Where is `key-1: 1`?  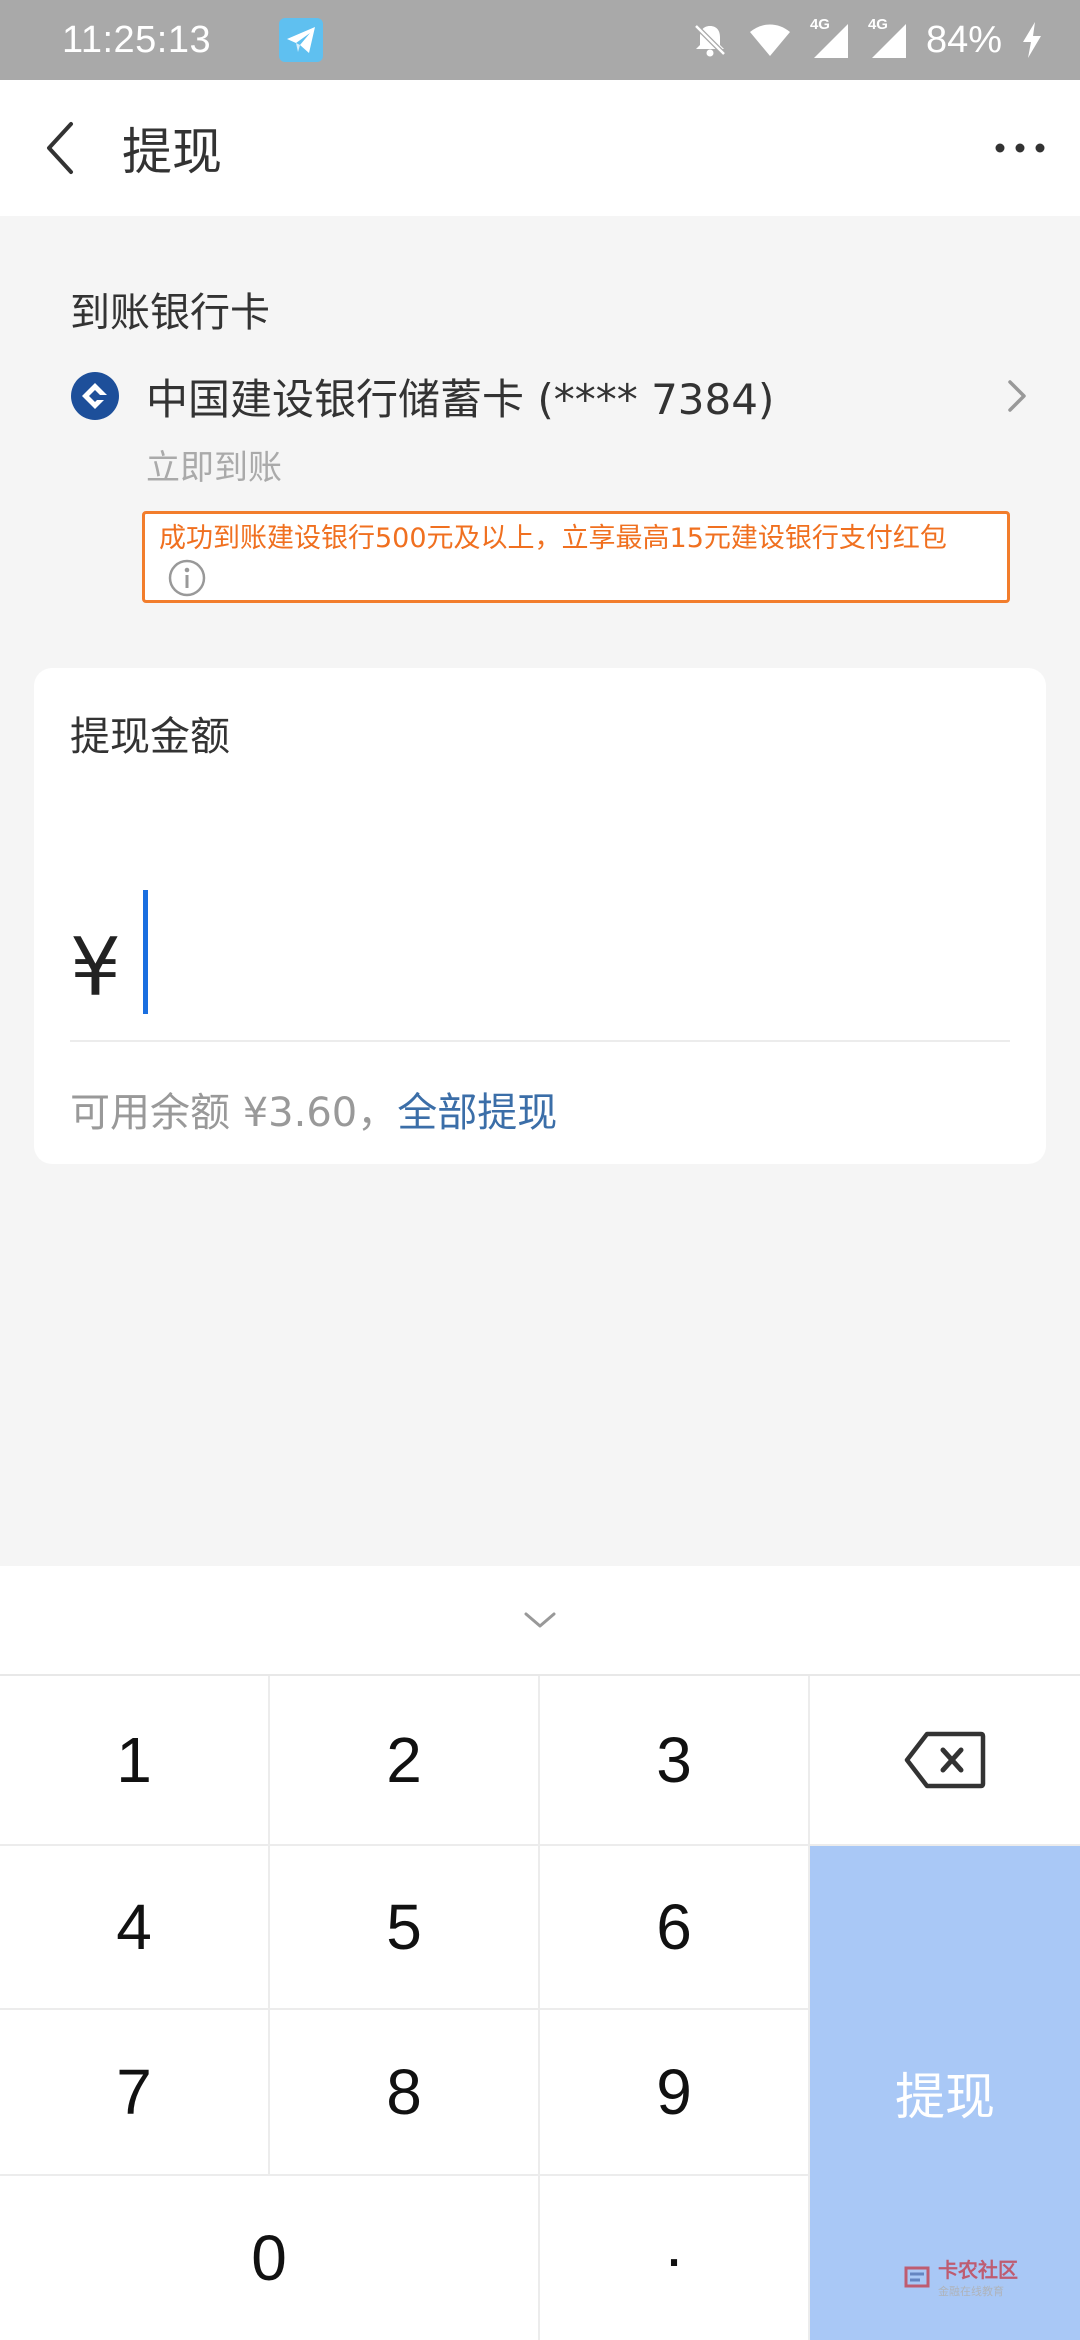 key-1: 1 is located at coordinates (135, 1761).